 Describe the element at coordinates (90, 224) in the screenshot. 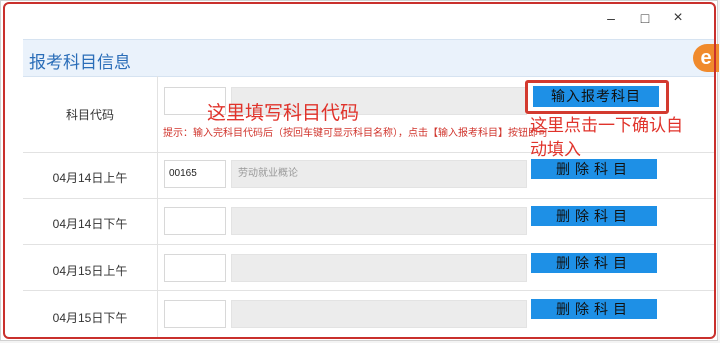

I see `row-date-label: 04月14日下午` at that location.